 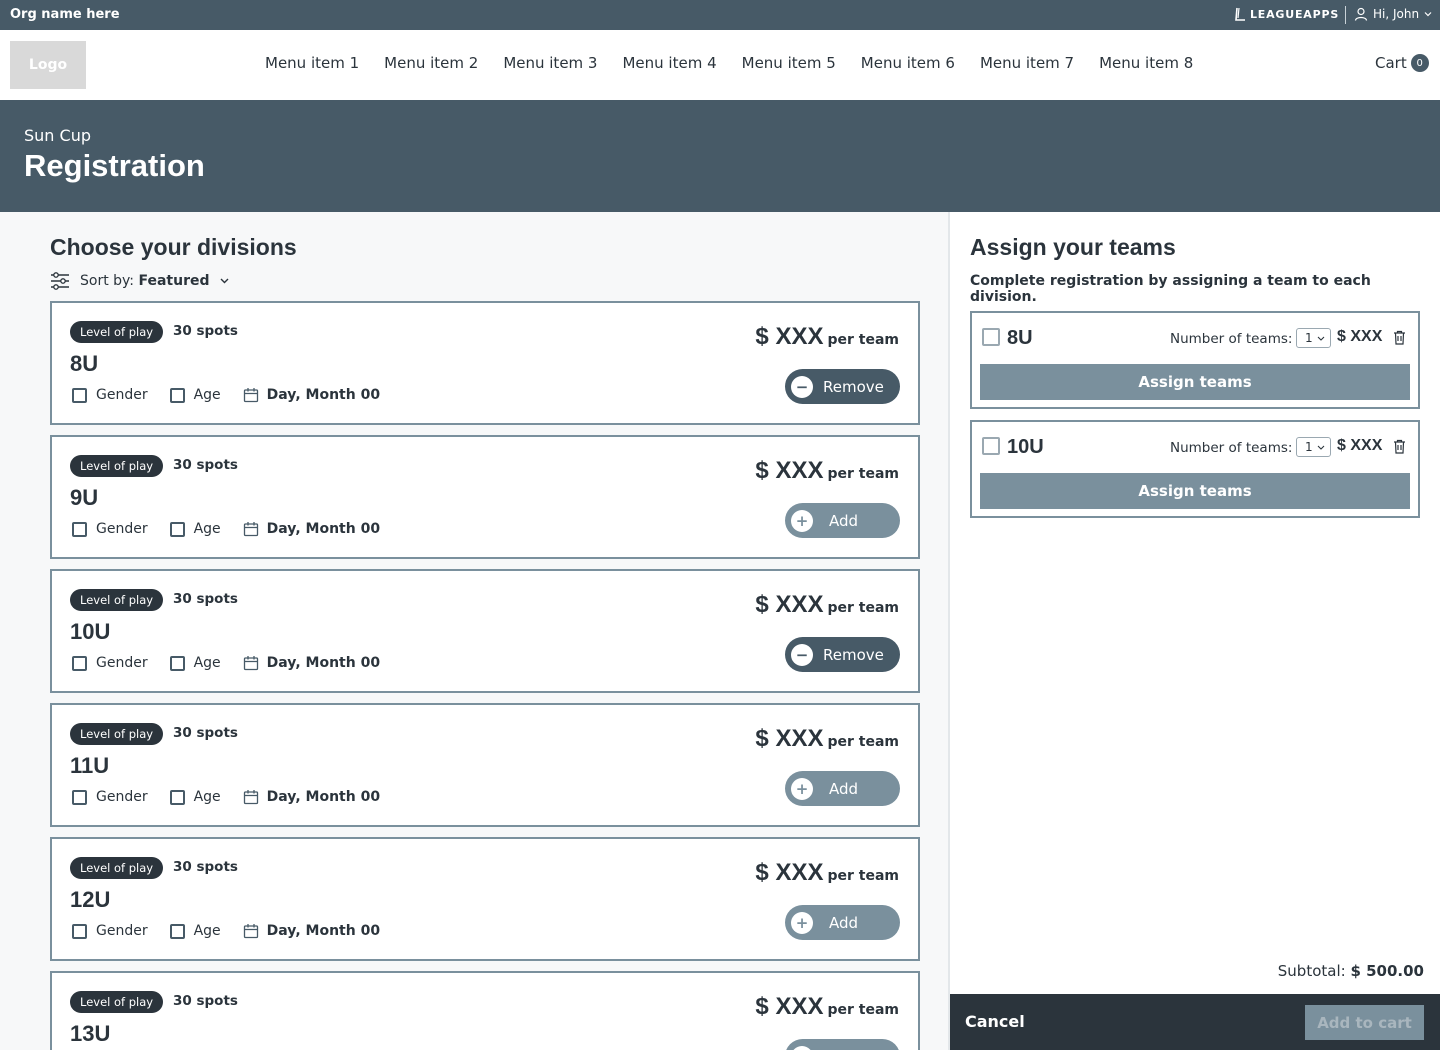 What do you see at coordinates (1402, 63) in the screenshot?
I see `cart-link: Cart 0` at bounding box center [1402, 63].